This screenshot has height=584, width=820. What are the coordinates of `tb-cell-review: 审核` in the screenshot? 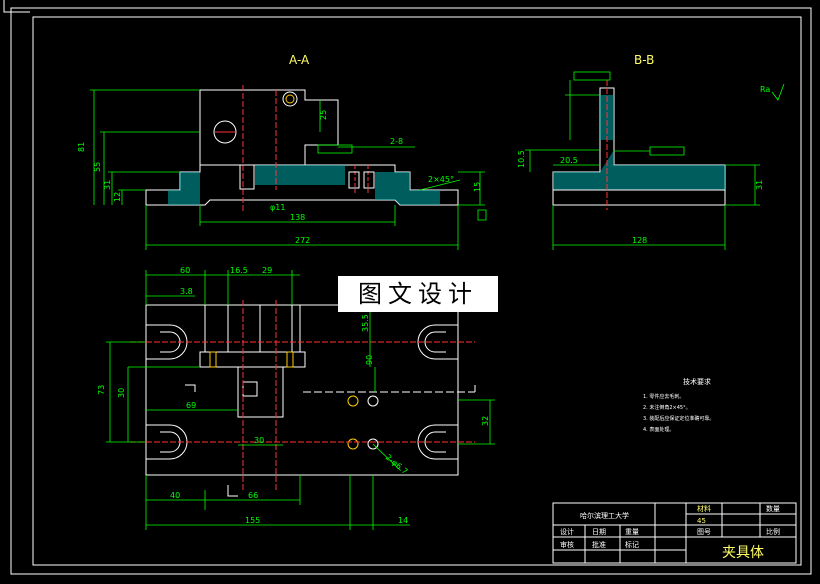 It's located at (567, 544).